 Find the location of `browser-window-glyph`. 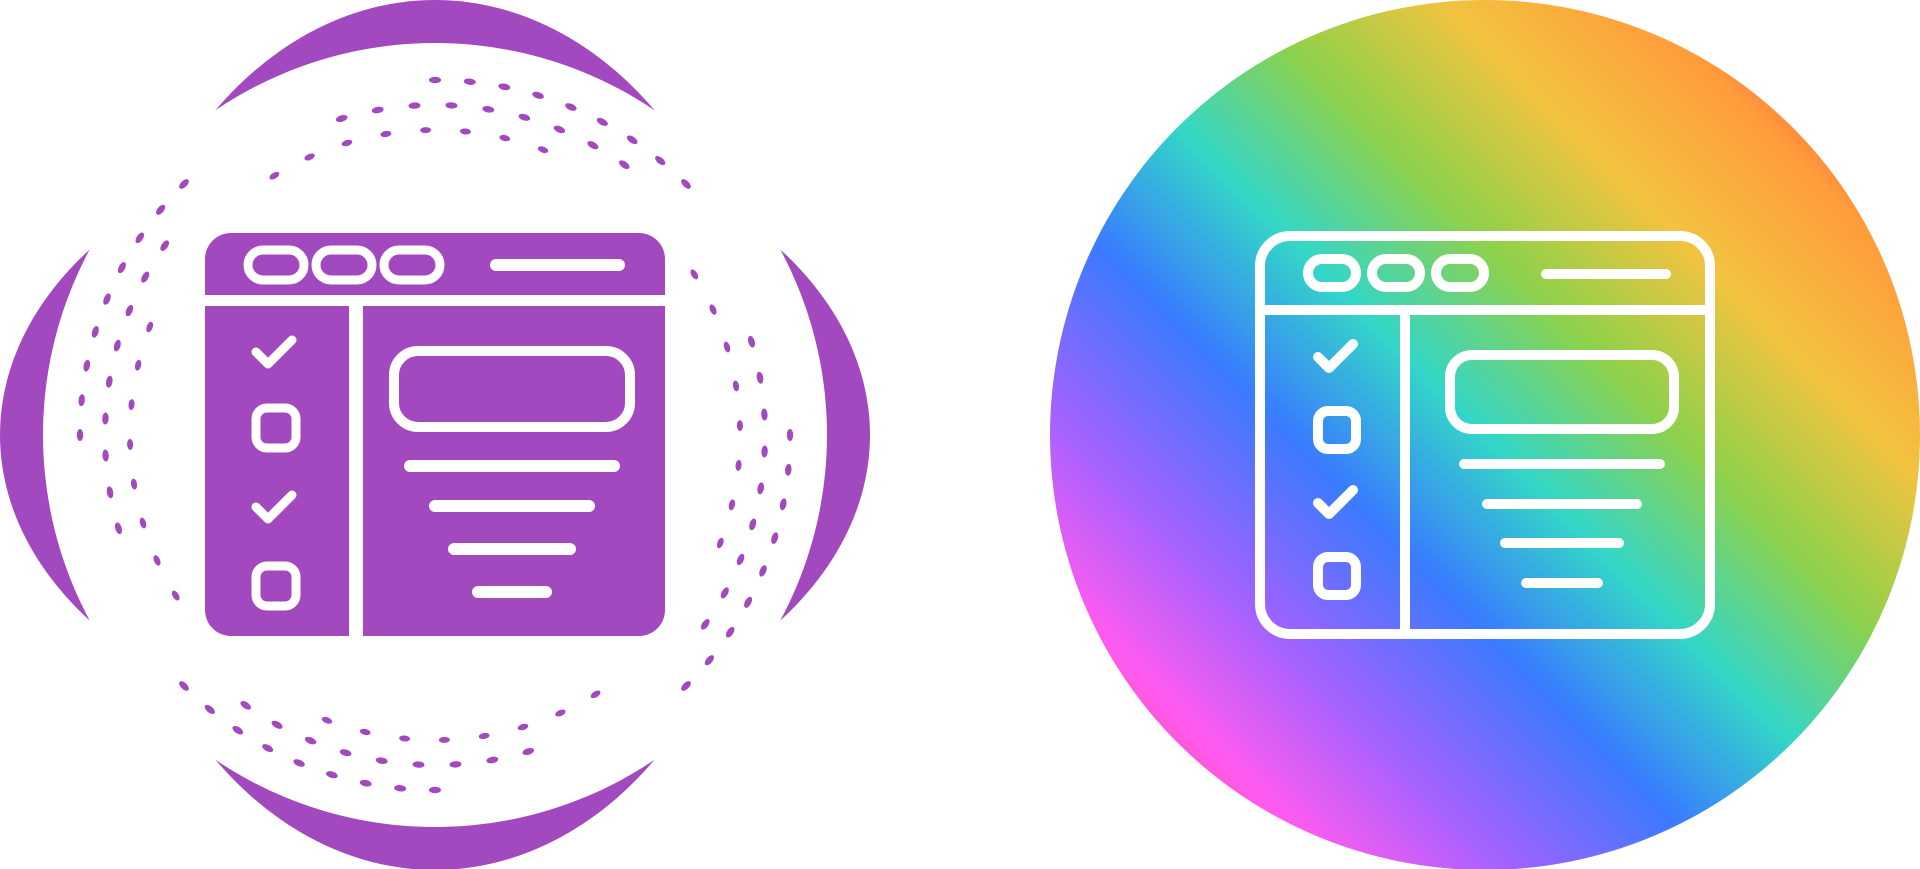

browser-window-glyph is located at coordinates (435, 434).